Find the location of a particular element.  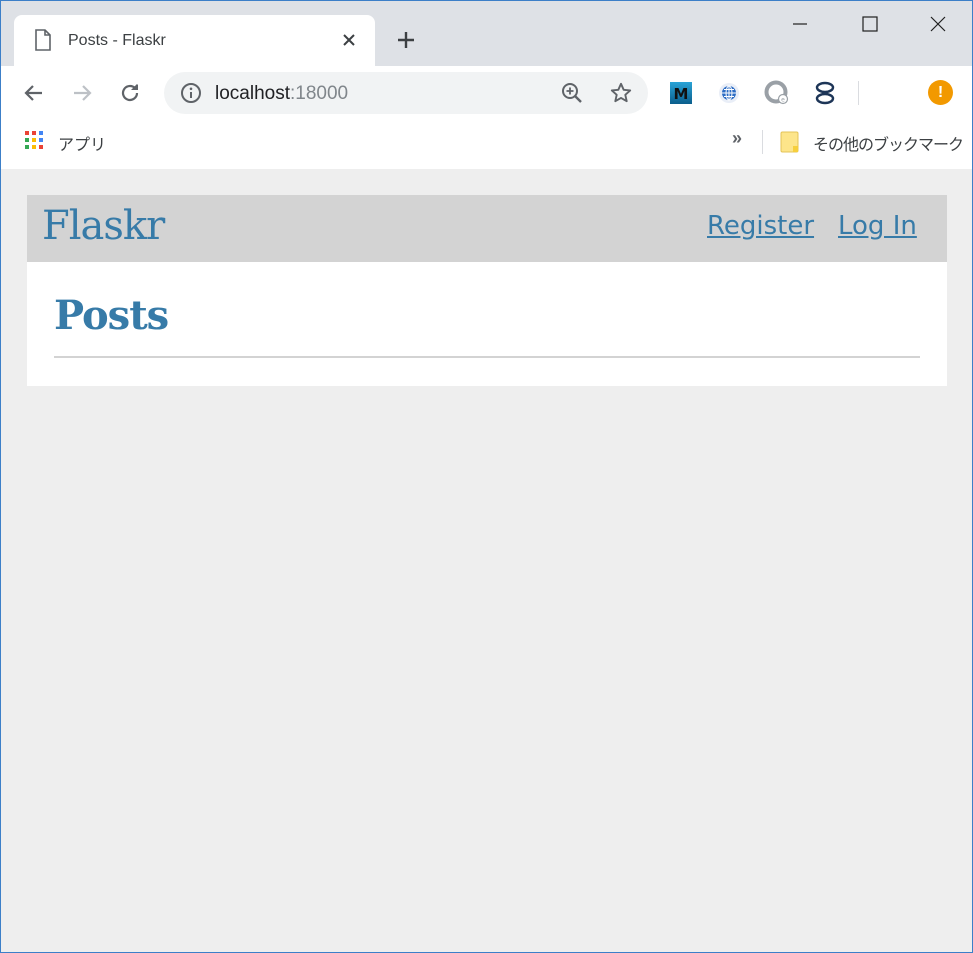

page-icon is located at coordinates (43, 40).